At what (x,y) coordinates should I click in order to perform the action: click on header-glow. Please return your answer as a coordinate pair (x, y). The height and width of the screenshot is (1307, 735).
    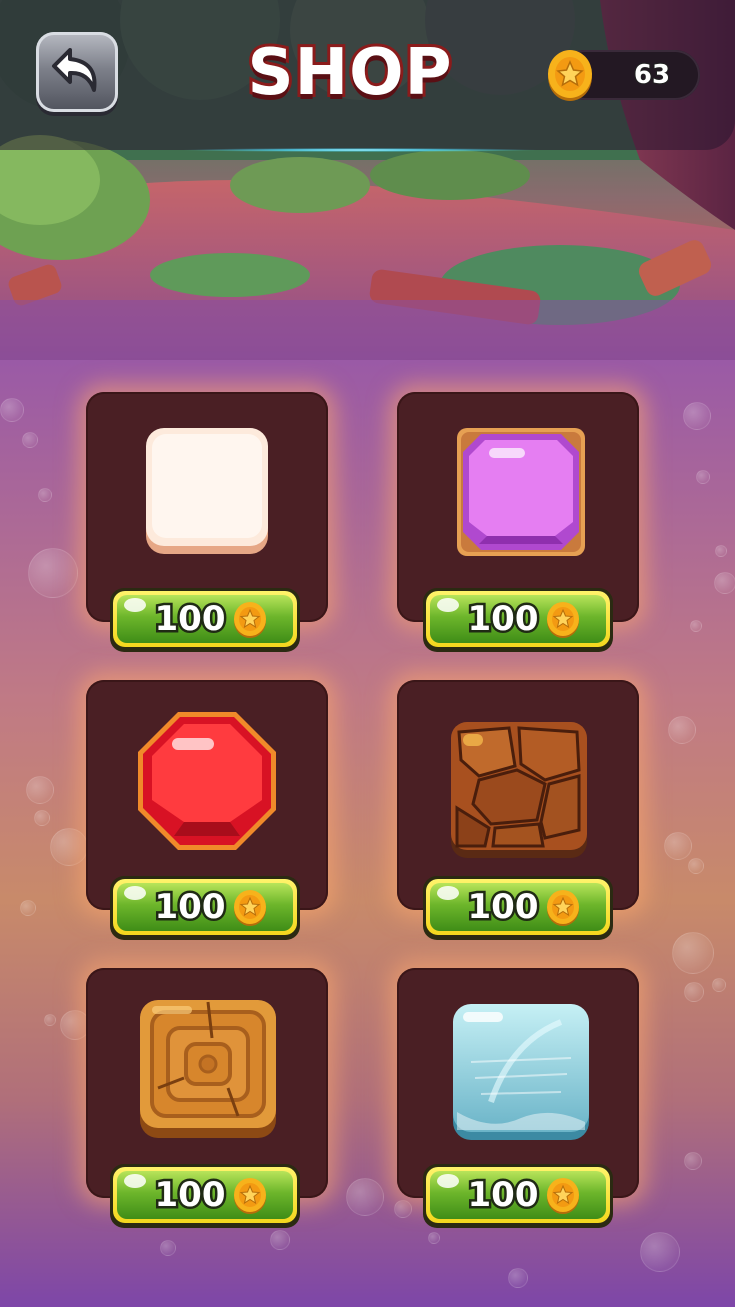
    Looking at the image, I should click on (360, 150).